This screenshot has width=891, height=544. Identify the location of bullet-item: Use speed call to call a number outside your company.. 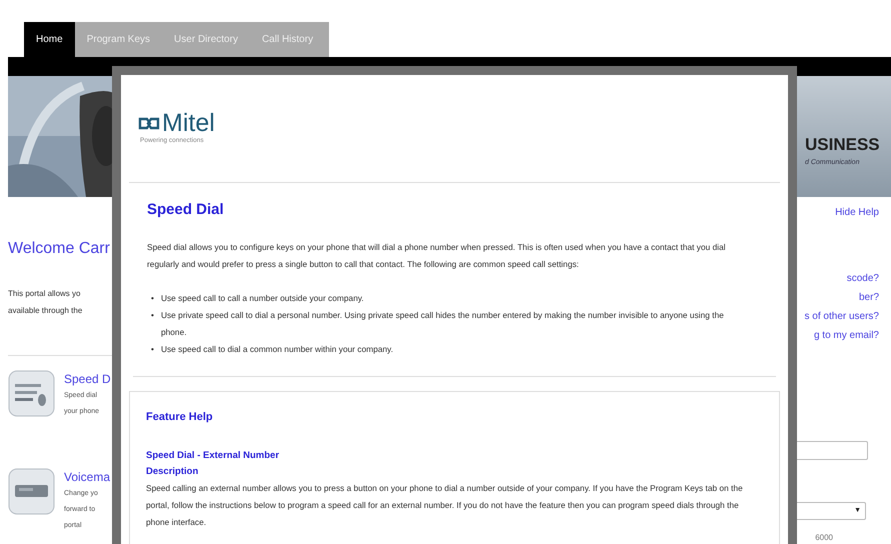
(262, 299).